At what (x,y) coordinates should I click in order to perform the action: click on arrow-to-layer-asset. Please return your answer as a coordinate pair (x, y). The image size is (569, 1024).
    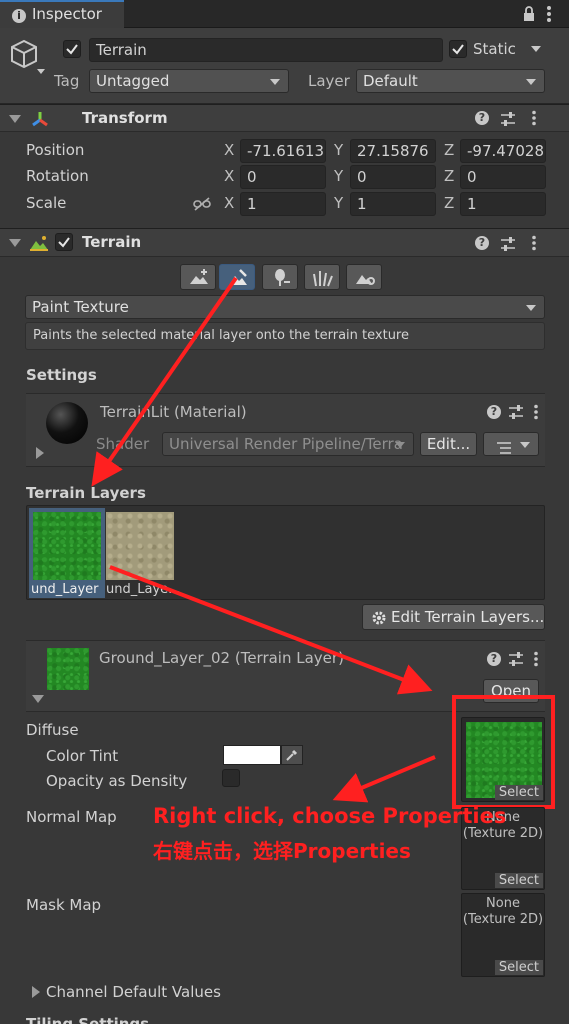
    Looking at the image, I should click on (271, 630).